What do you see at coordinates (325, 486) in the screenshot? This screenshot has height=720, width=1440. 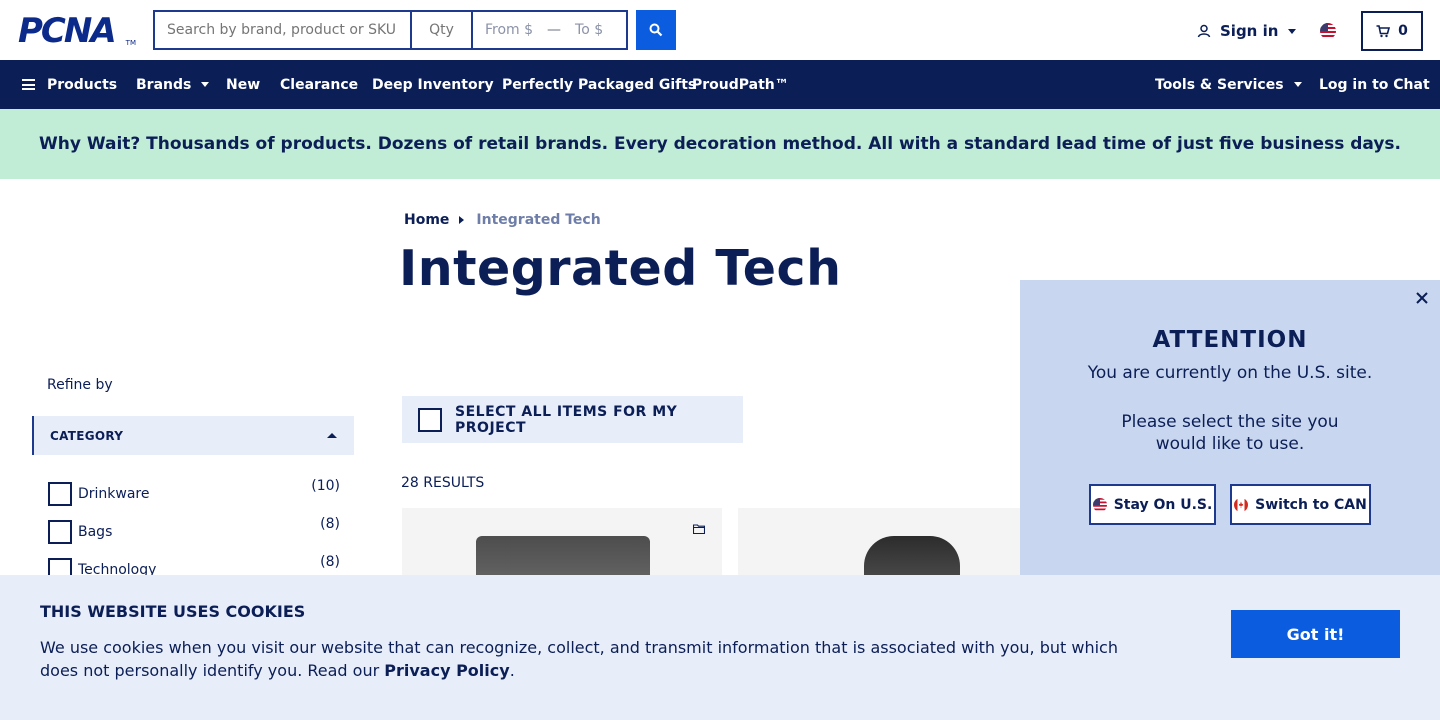 I see `category-count: (10)` at bounding box center [325, 486].